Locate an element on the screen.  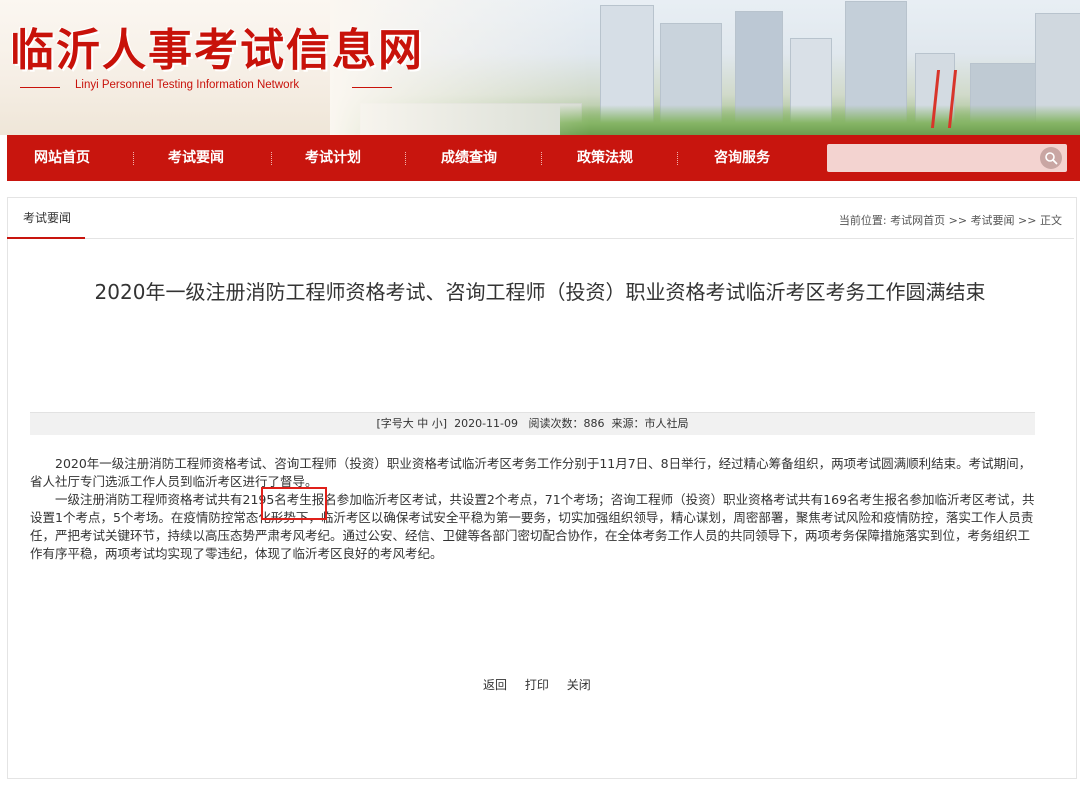
main-nav: 网站首页 考试要闻 考试计划 成绩查询 政策法规 咨询服务 is located at coordinates (543, 158).